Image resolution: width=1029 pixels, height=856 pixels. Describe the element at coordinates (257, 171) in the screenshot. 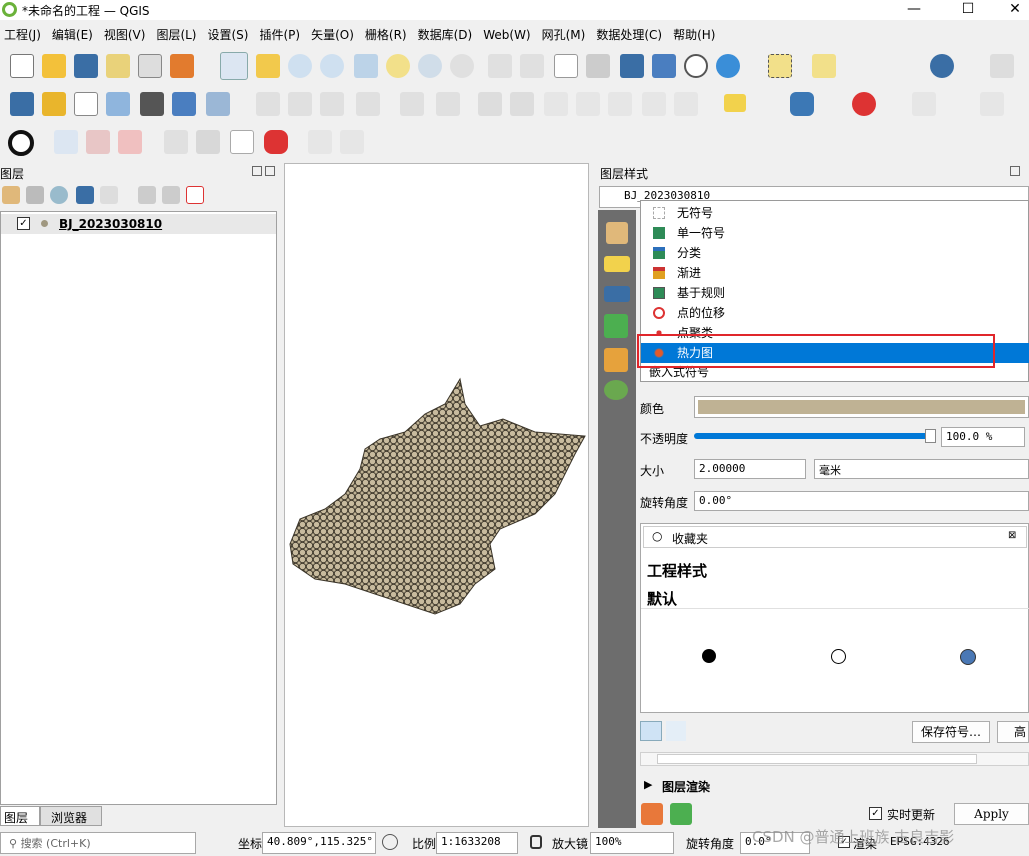

I see `float-panel-icon` at that location.